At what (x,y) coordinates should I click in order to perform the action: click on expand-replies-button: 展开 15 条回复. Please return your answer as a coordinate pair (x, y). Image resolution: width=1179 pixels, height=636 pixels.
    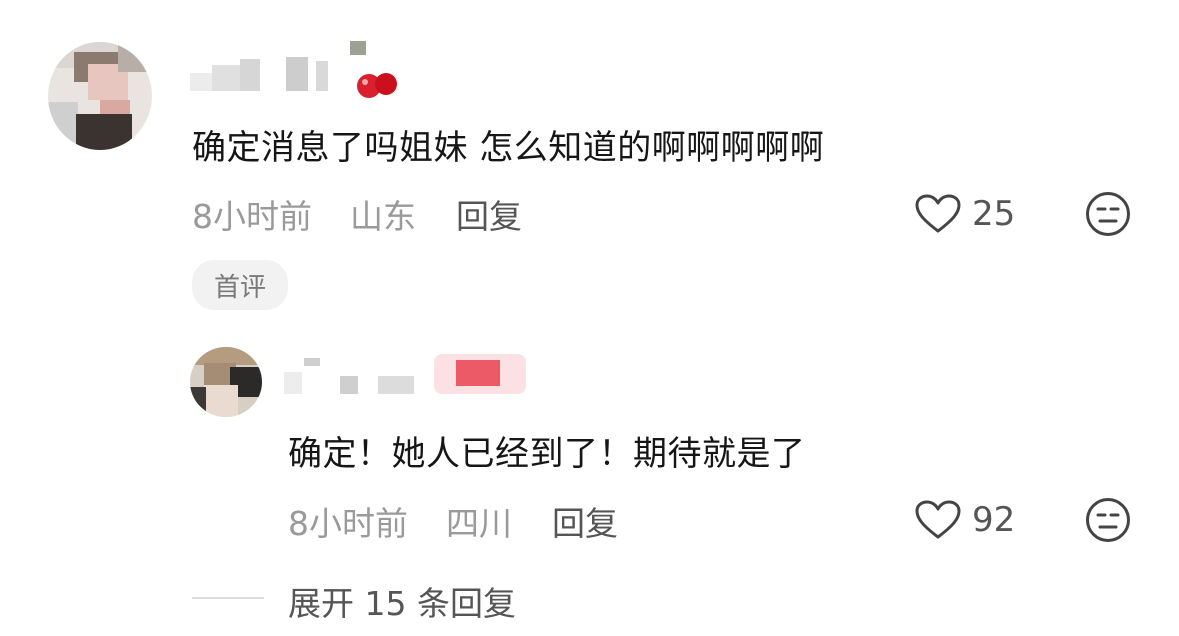
    Looking at the image, I should click on (402, 601).